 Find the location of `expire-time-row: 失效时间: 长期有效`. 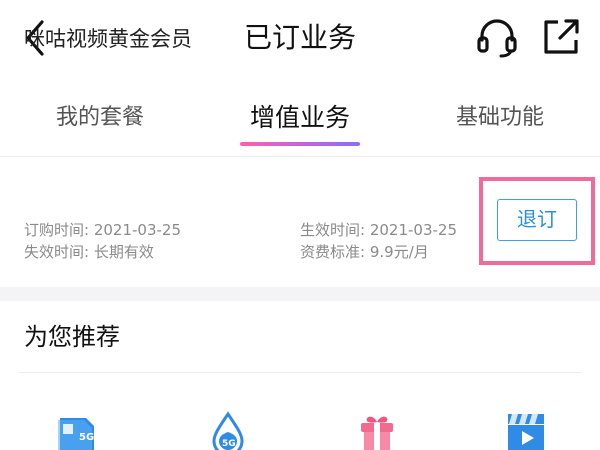

expire-time-row: 失效时间: 长期有效 is located at coordinates (89, 252).